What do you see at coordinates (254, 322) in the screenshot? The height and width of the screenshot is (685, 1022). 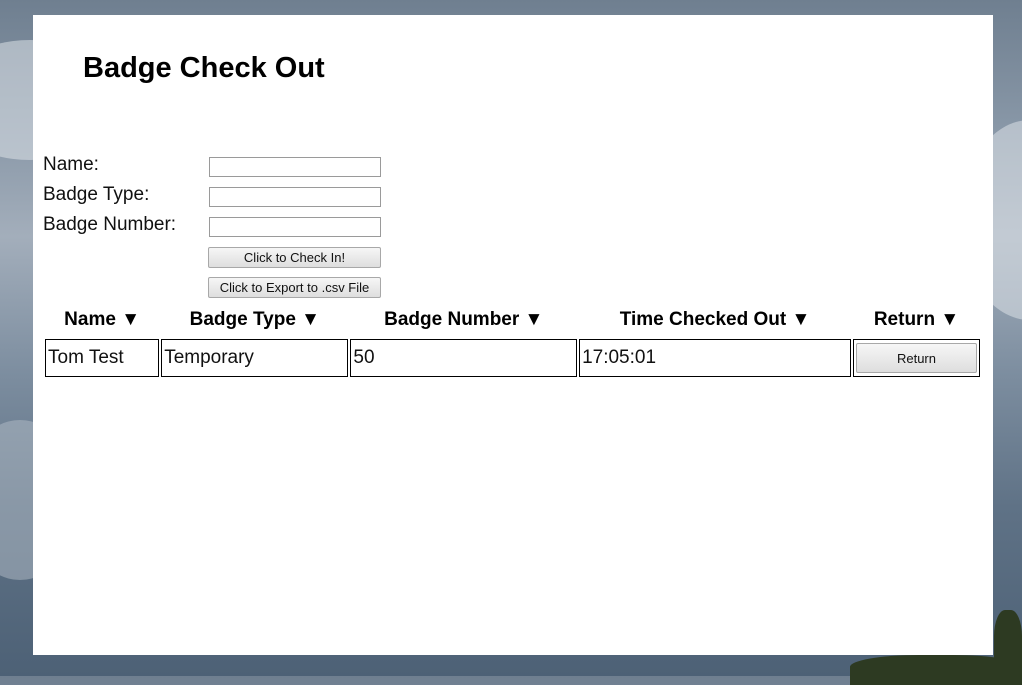 I see `column-header-badge-type: Badge Type ▼` at bounding box center [254, 322].